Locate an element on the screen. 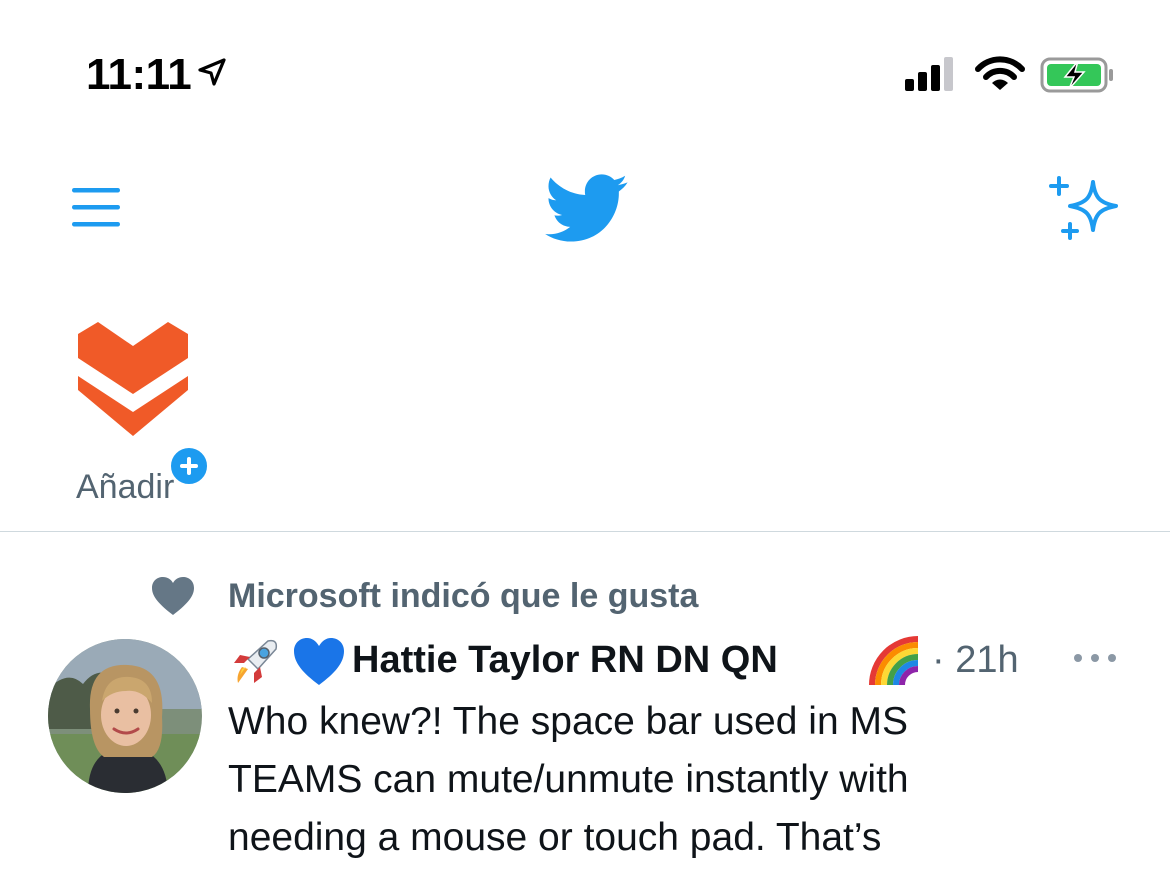 The width and height of the screenshot is (1170, 872). status-time: 11:11 is located at coordinates (139, 74).